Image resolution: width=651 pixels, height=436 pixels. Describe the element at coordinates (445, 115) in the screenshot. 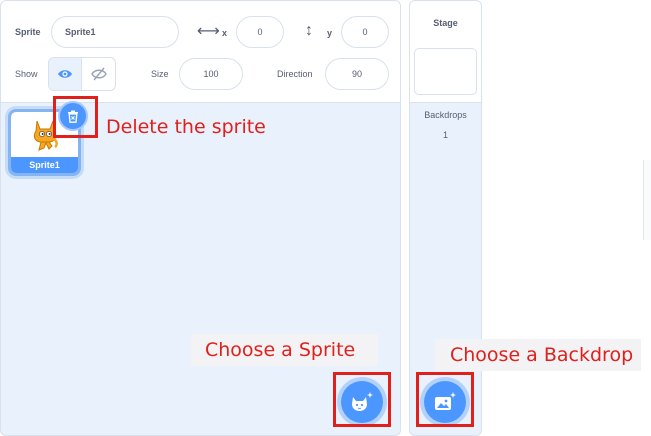

I see `backdrops-label: Backdrops` at that location.